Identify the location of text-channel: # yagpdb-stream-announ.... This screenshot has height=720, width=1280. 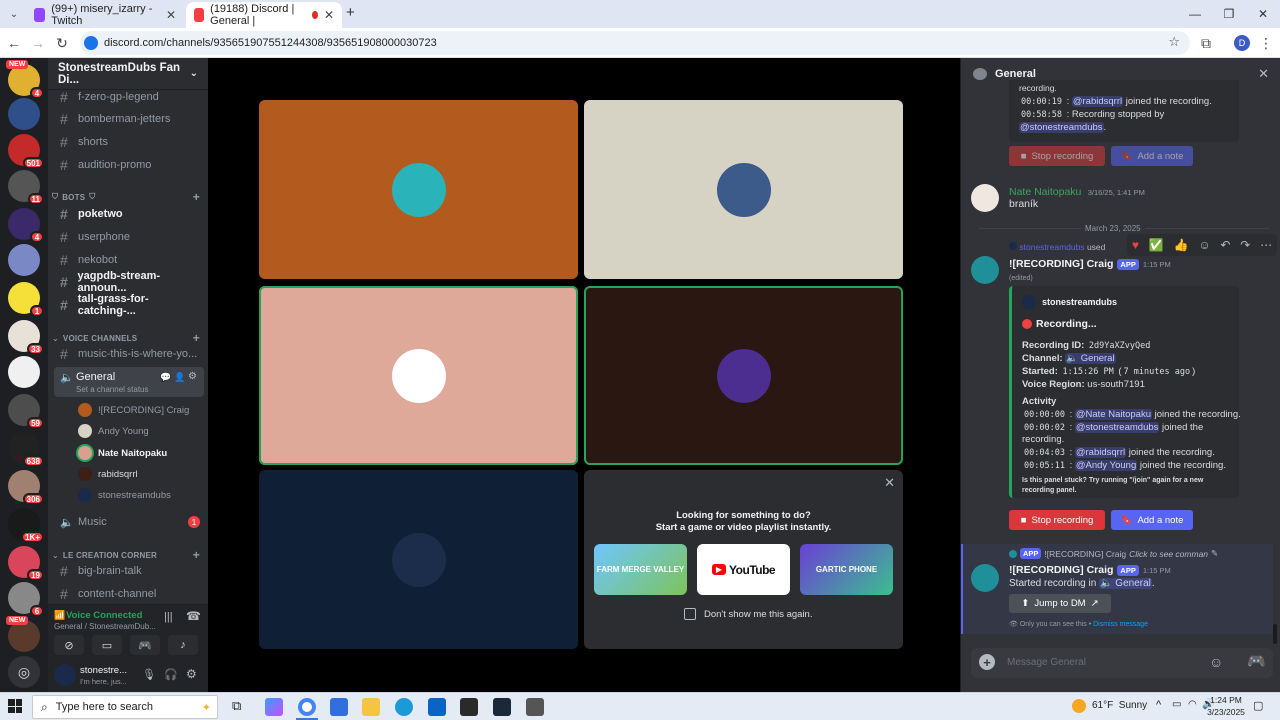
(130, 282).